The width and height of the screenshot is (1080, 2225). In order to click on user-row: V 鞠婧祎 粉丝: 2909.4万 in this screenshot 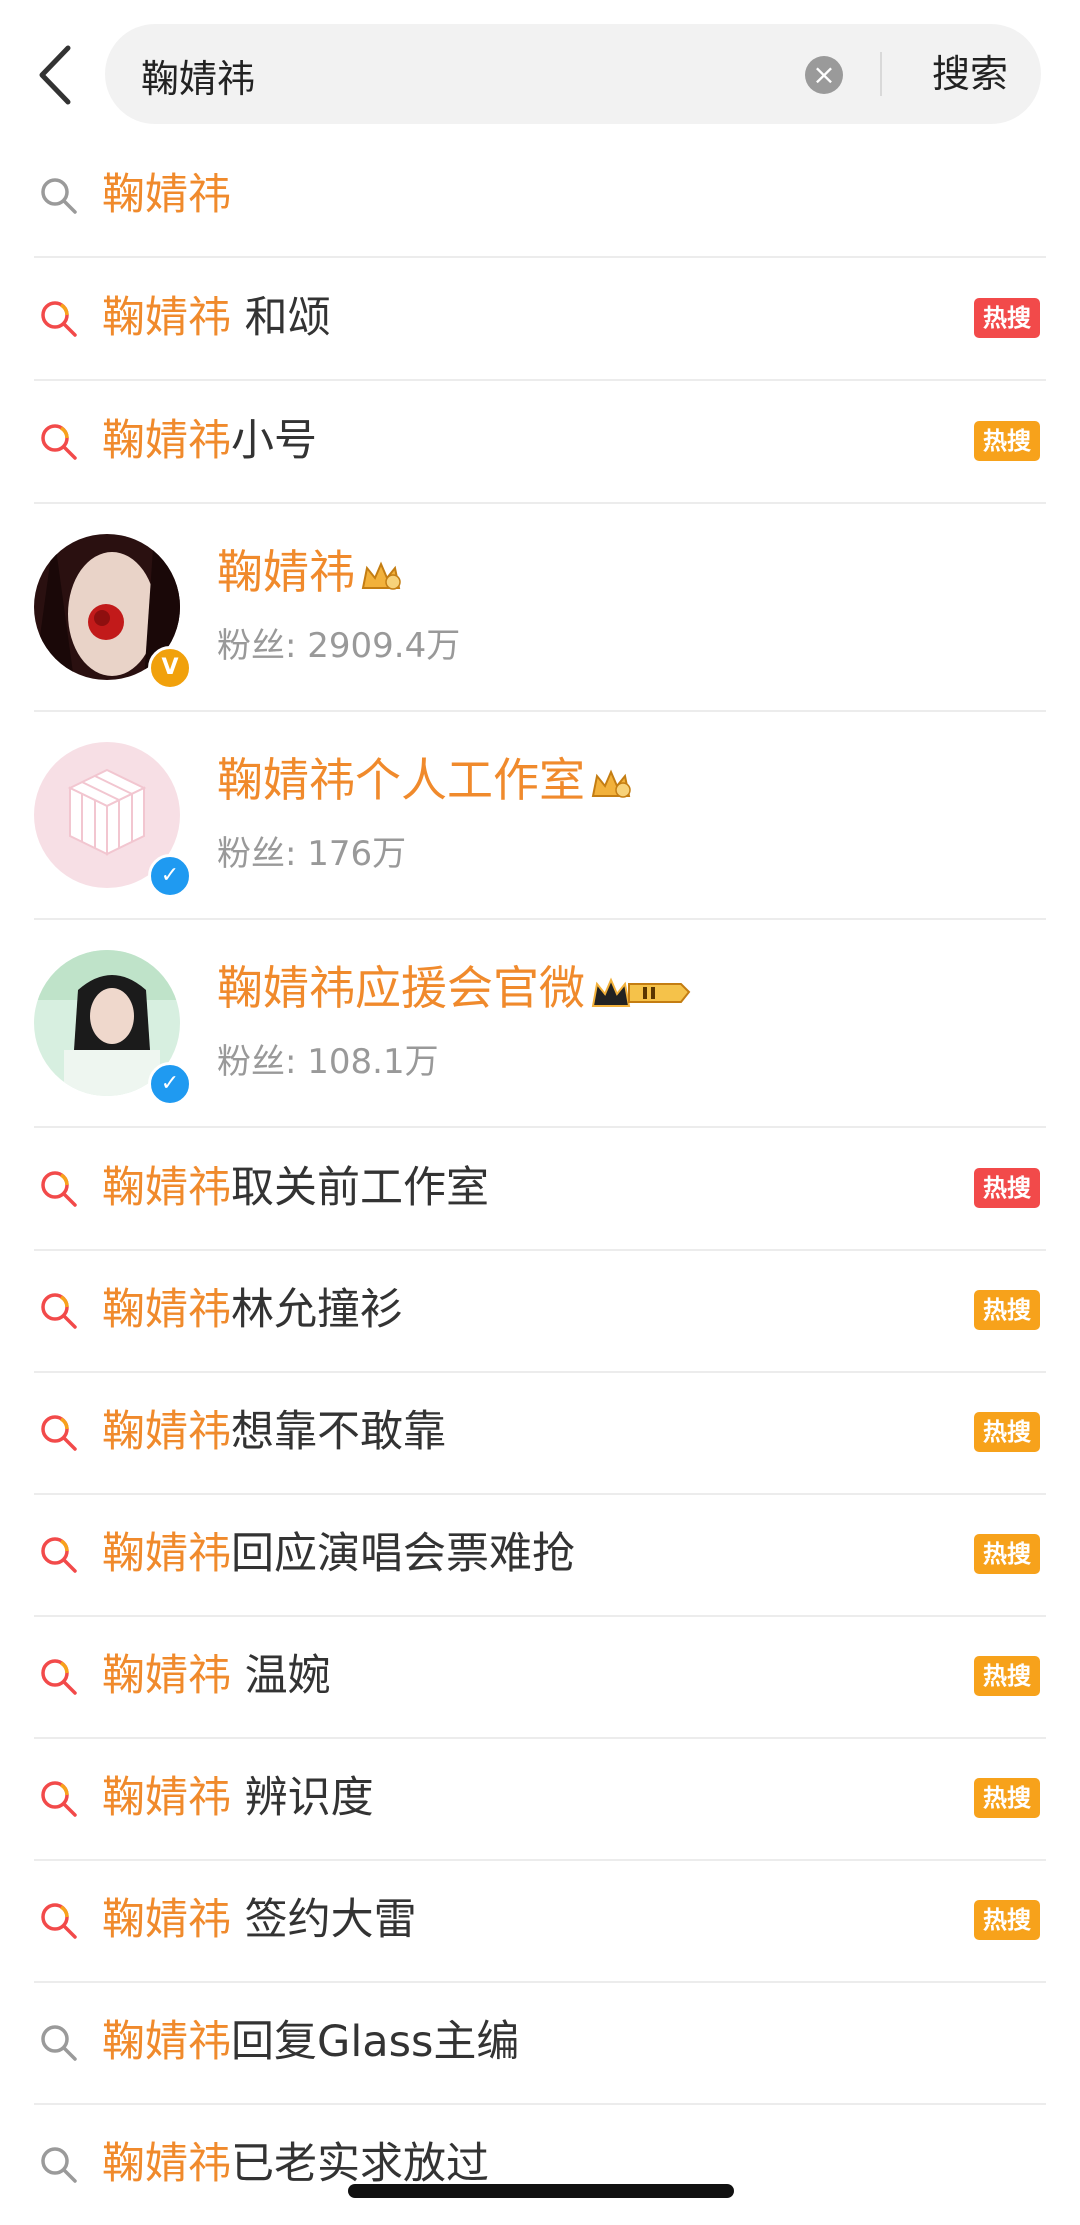, I will do `click(540, 608)`.